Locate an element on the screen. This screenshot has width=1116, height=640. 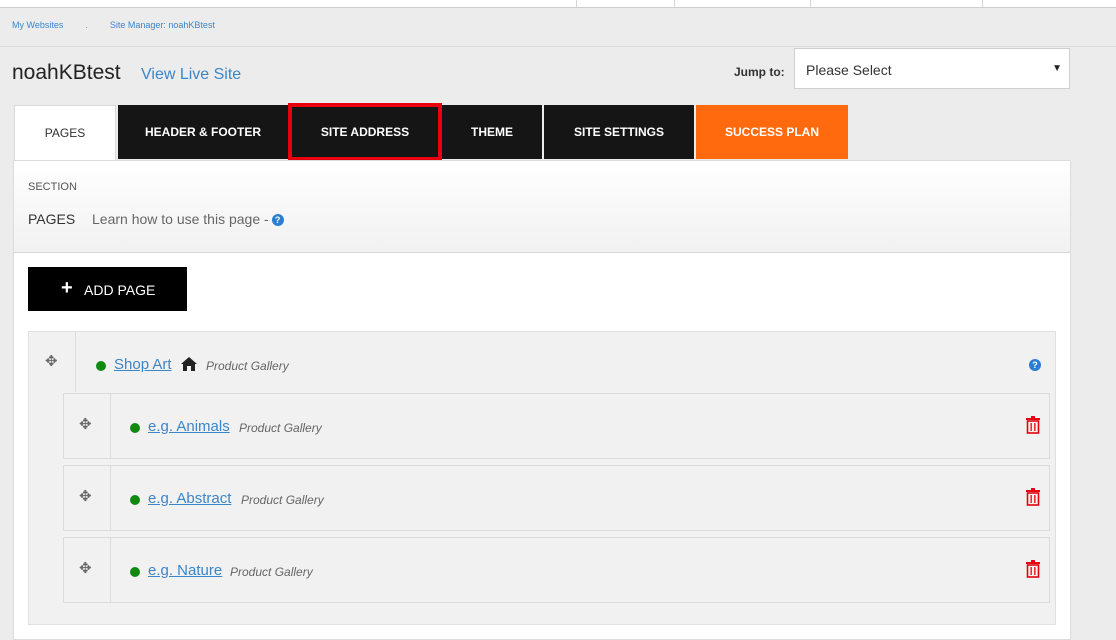
breadcrumb-divider is located at coordinates (558, 46).